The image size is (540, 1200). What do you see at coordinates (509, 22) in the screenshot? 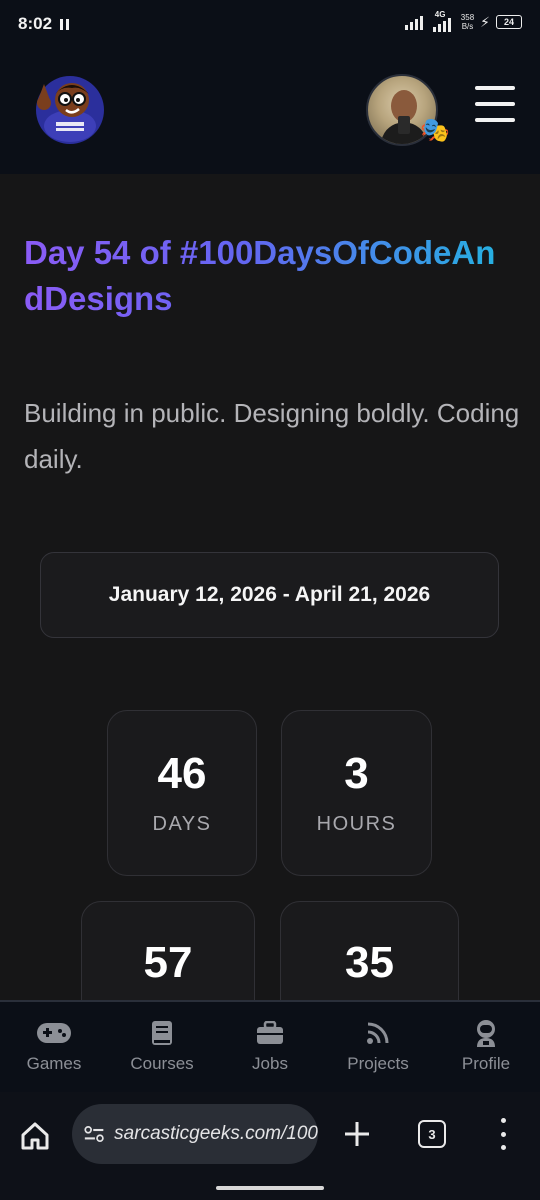
I see `battery-icon: 24` at bounding box center [509, 22].